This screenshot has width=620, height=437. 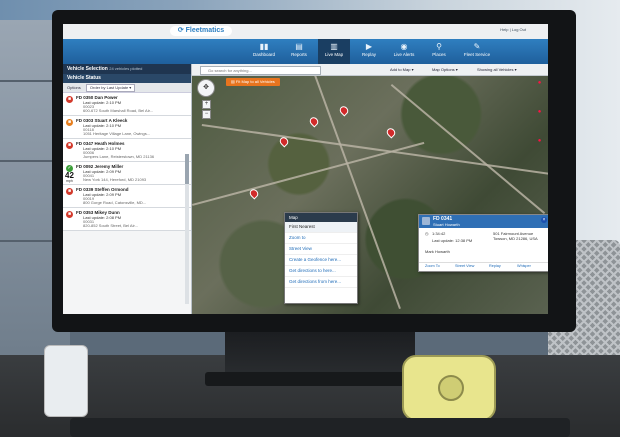 I want to click on popup-driver: Stuart Howarth, so click(x=446, y=224).